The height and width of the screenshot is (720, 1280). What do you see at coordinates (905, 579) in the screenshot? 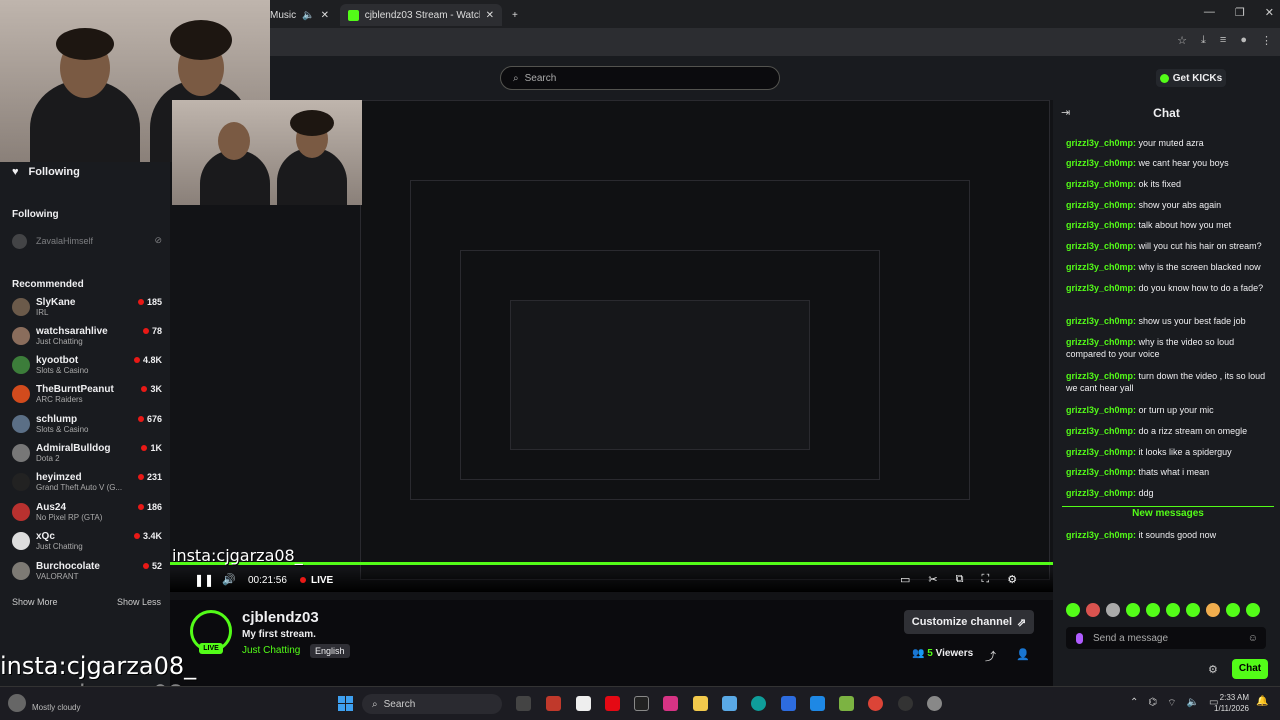
I see `theater-mode-icon: ▭` at bounding box center [905, 579].